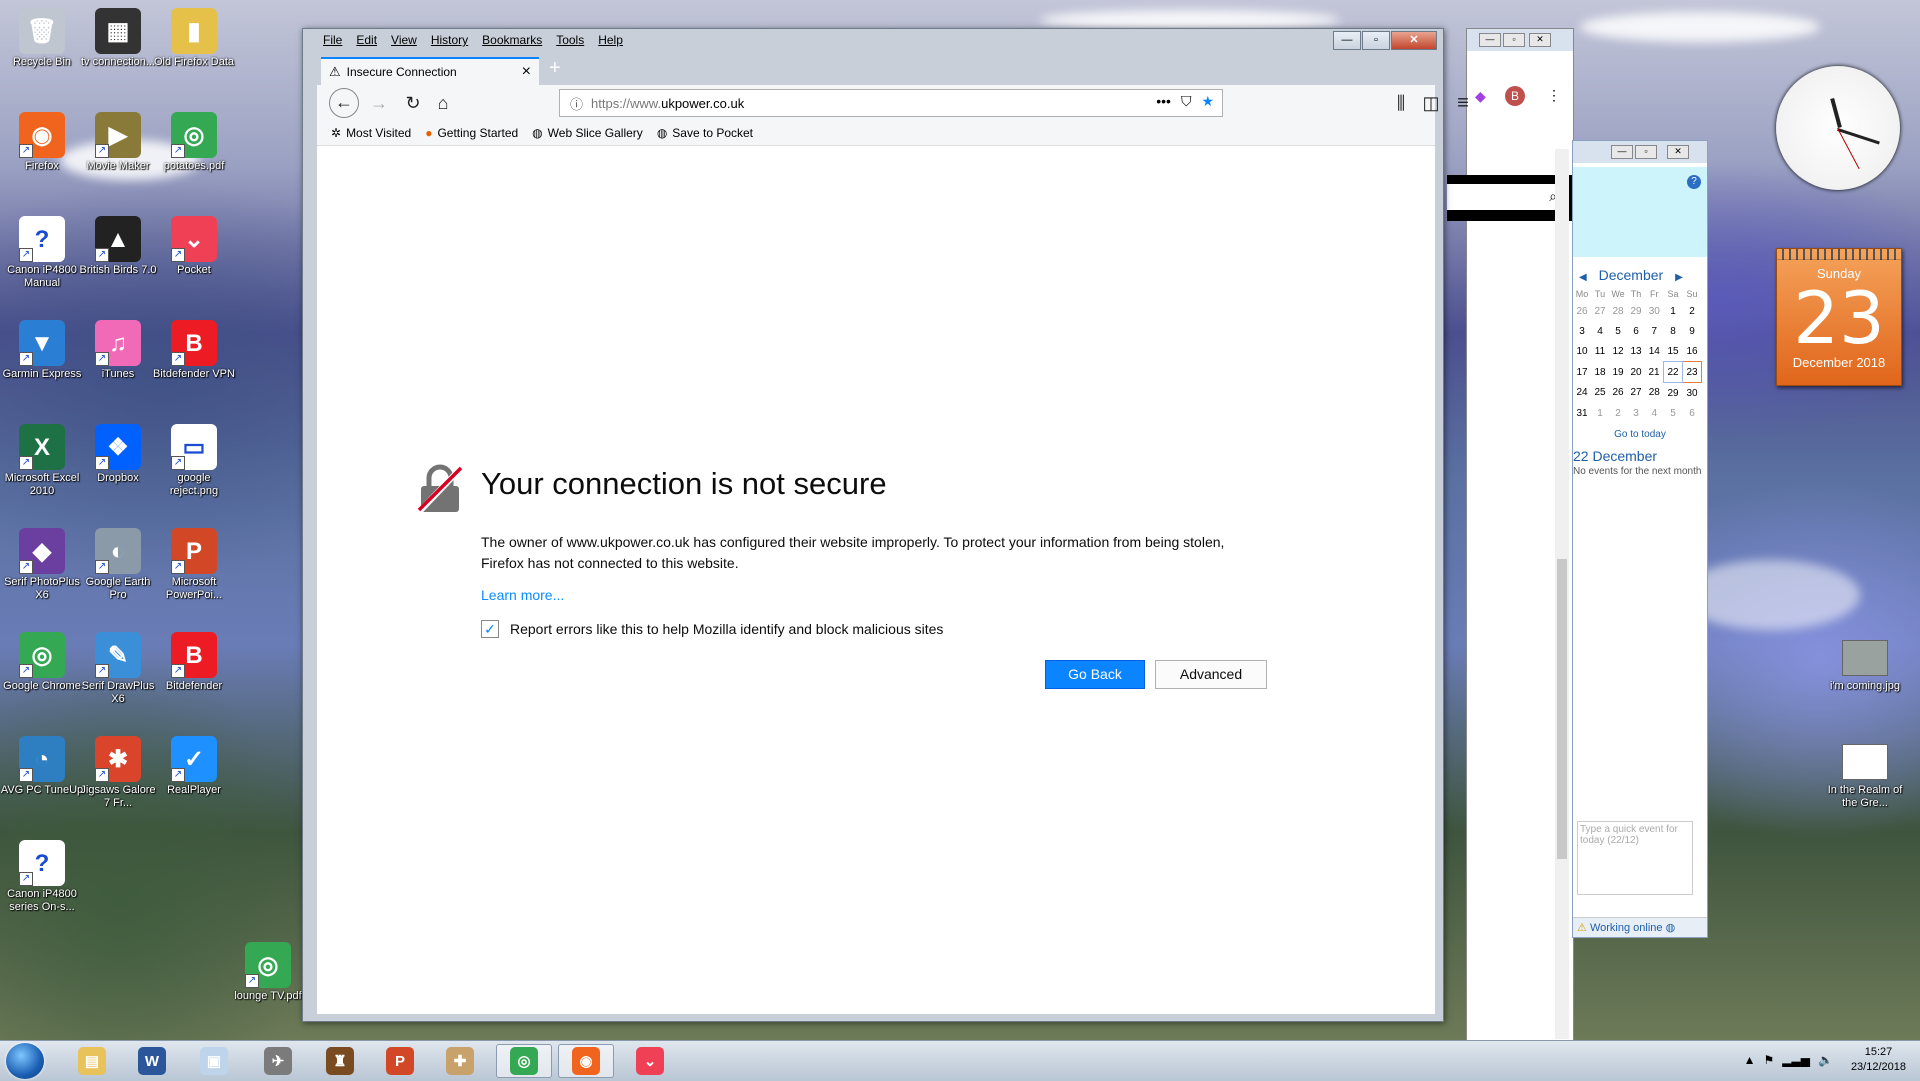  What do you see at coordinates (379, 103) in the screenshot?
I see `forward-button: →` at bounding box center [379, 103].